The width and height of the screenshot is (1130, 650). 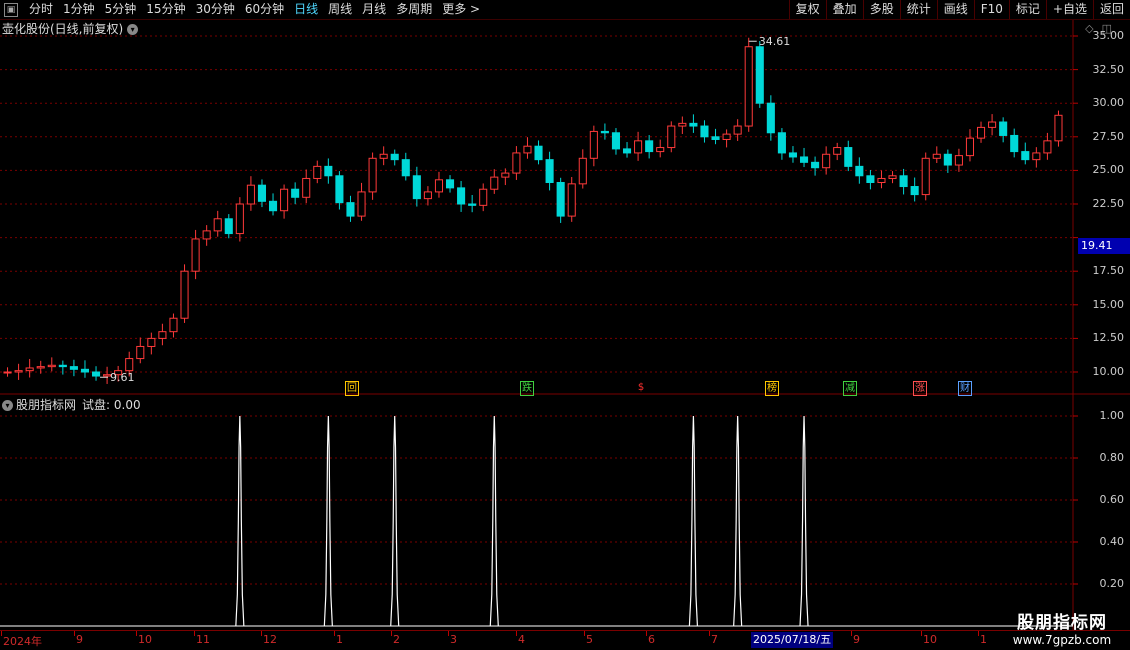 What do you see at coordinates (527, 388) in the screenshot?
I see `event-marker-1: 跌` at bounding box center [527, 388].